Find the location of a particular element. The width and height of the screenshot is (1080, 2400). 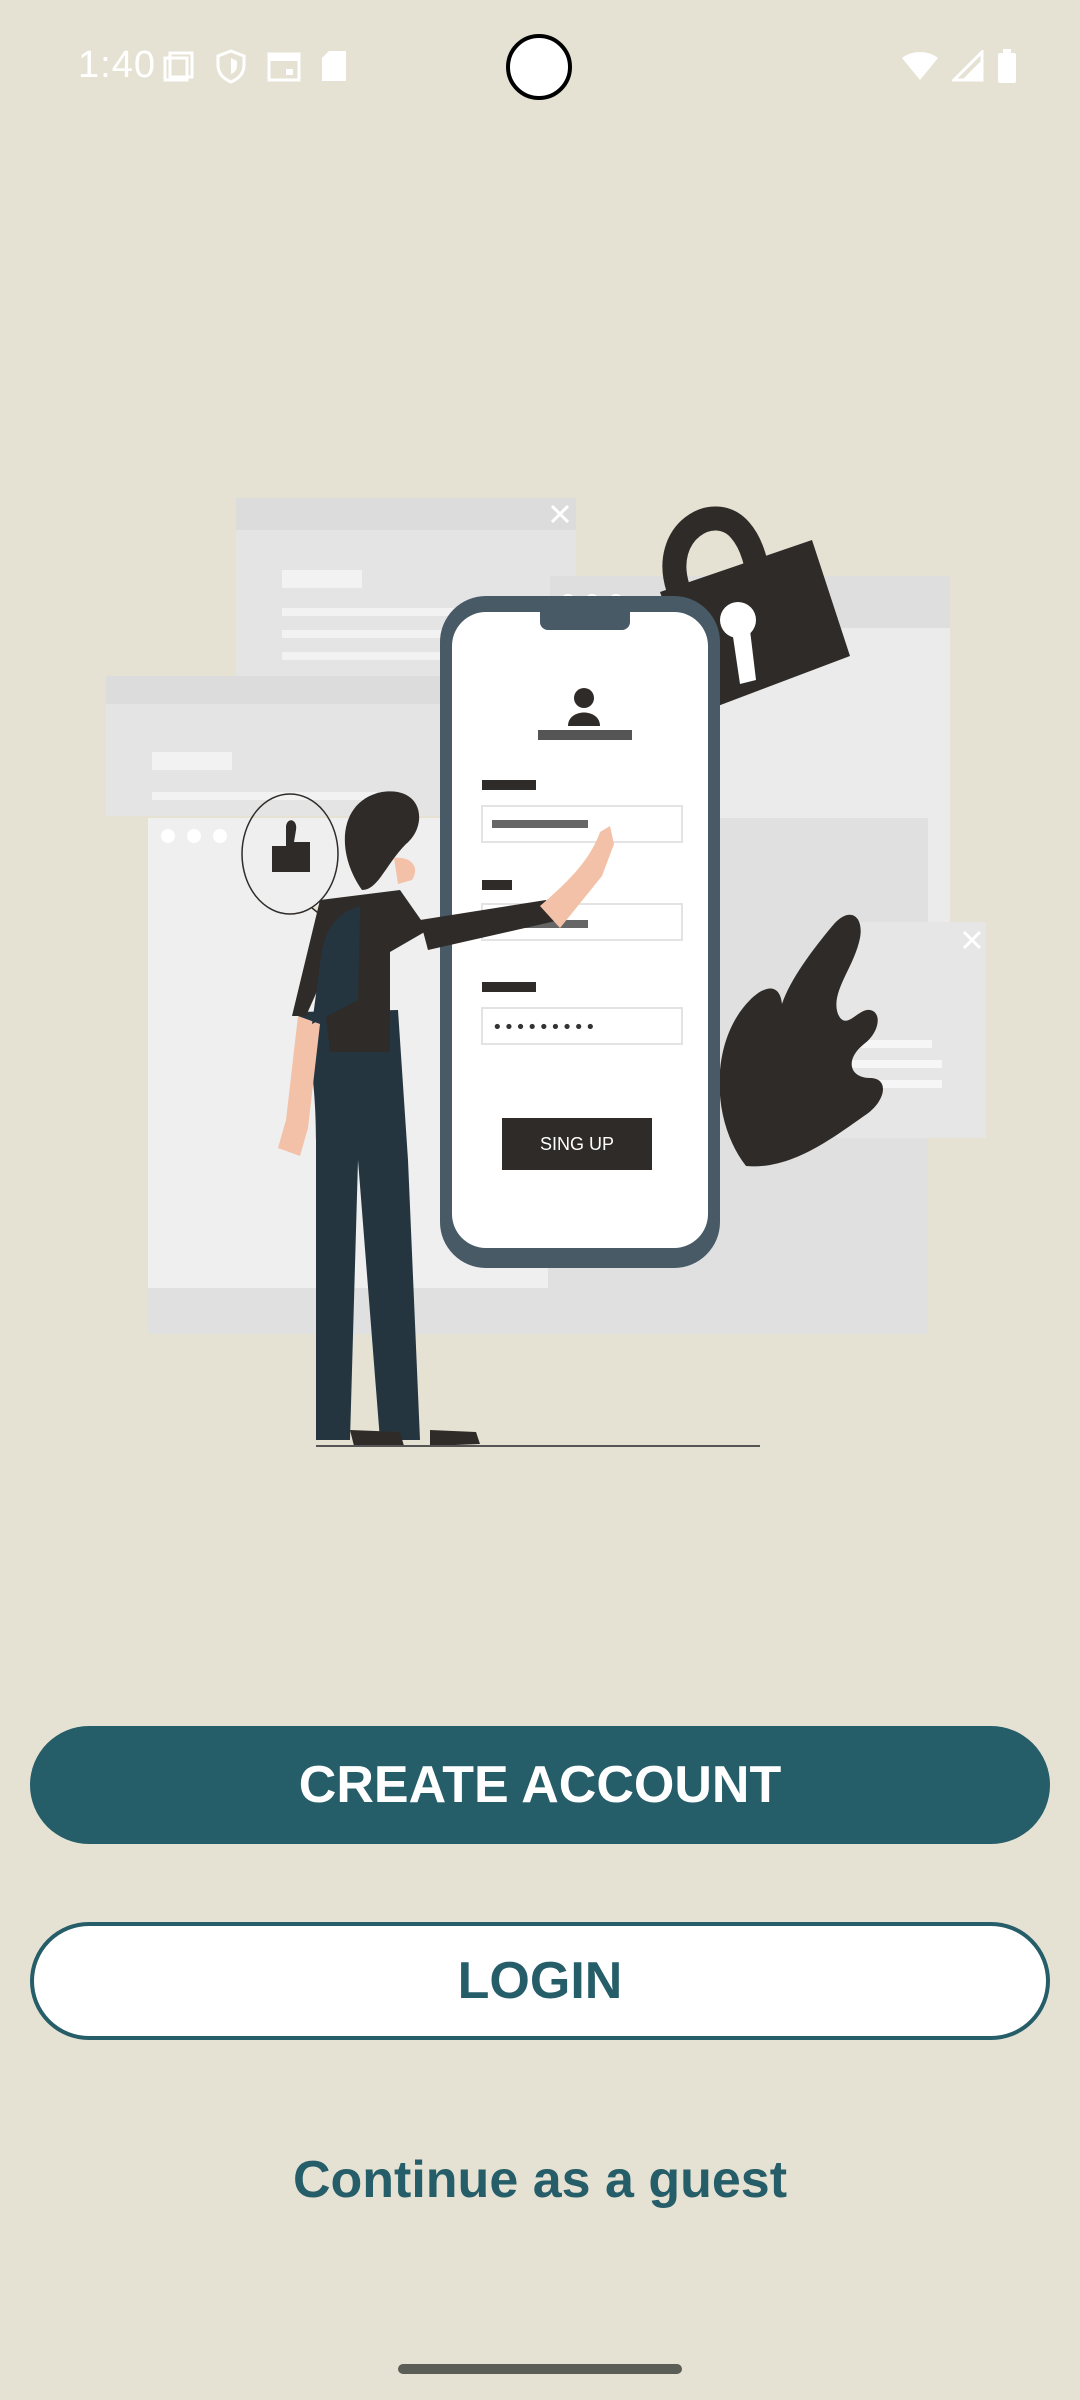

status-icons-right is located at coordinates (959, 66).